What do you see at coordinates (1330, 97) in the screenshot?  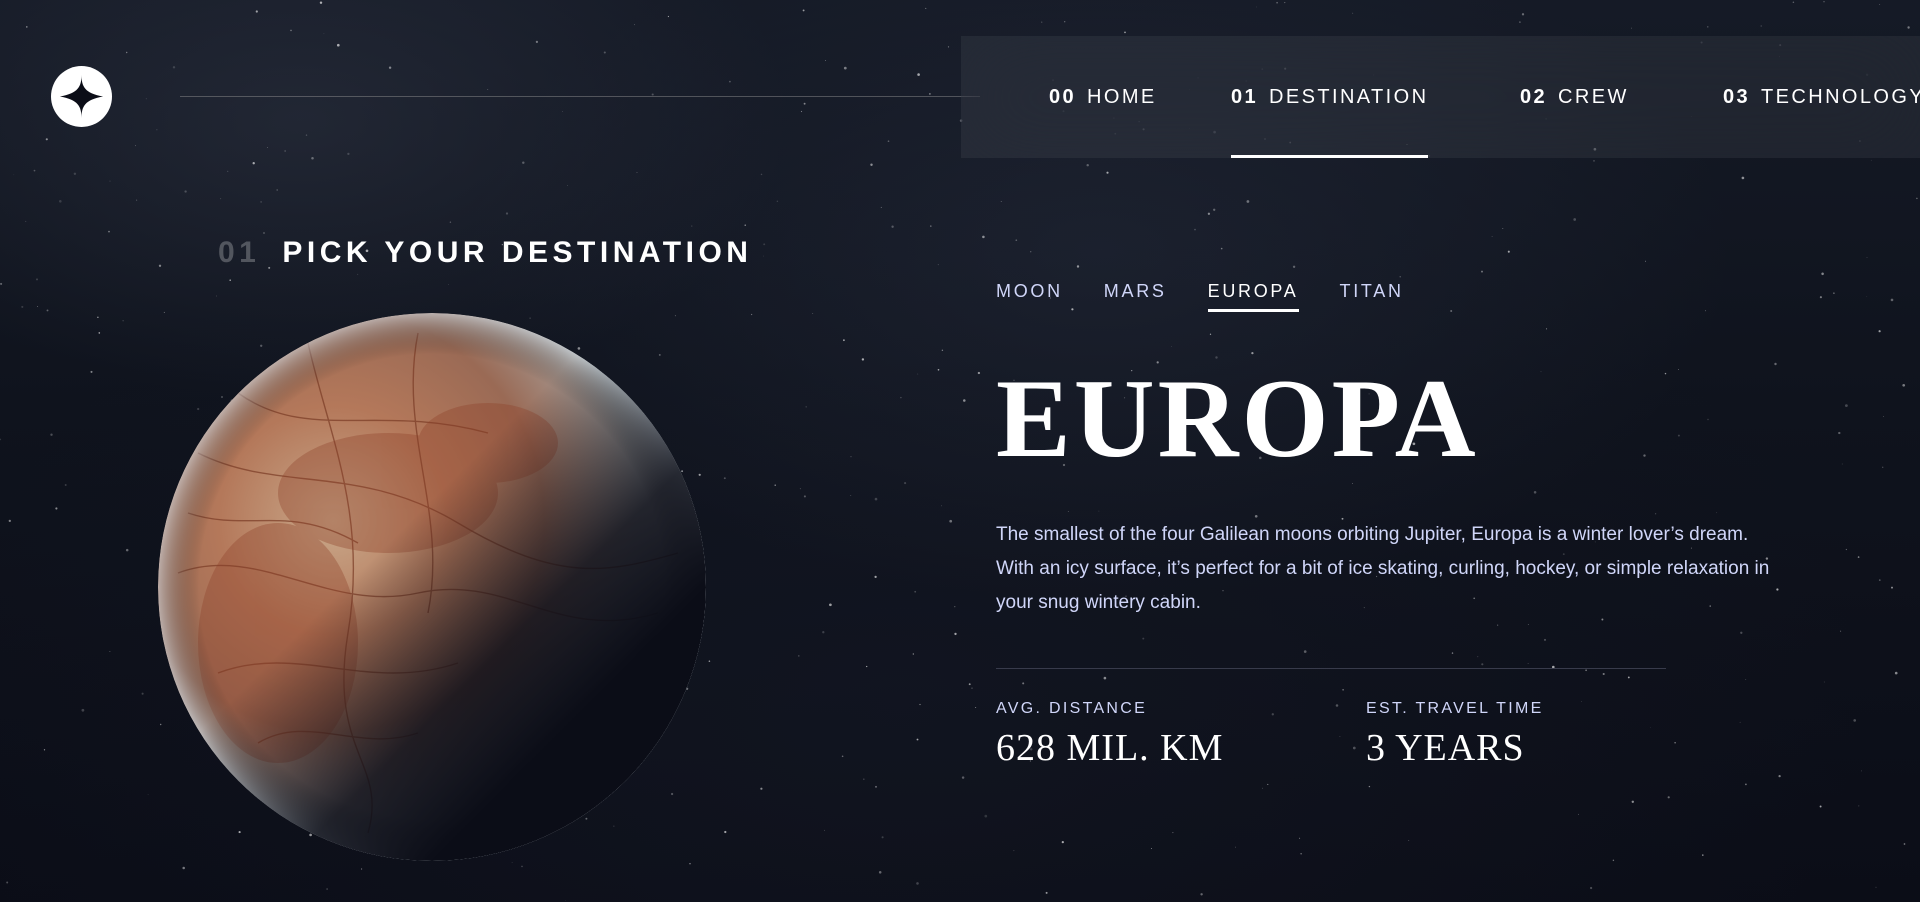 I see `nav-item-destination: 01 DESTINATION` at bounding box center [1330, 97].